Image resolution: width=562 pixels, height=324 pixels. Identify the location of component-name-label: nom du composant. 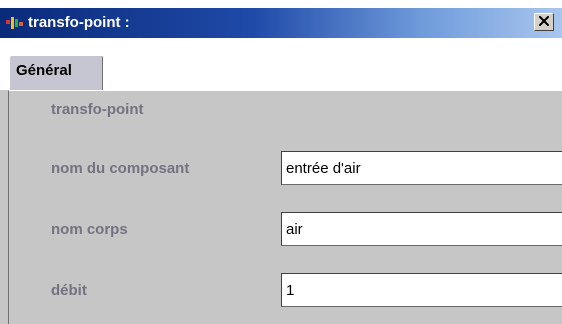
(120, 168).